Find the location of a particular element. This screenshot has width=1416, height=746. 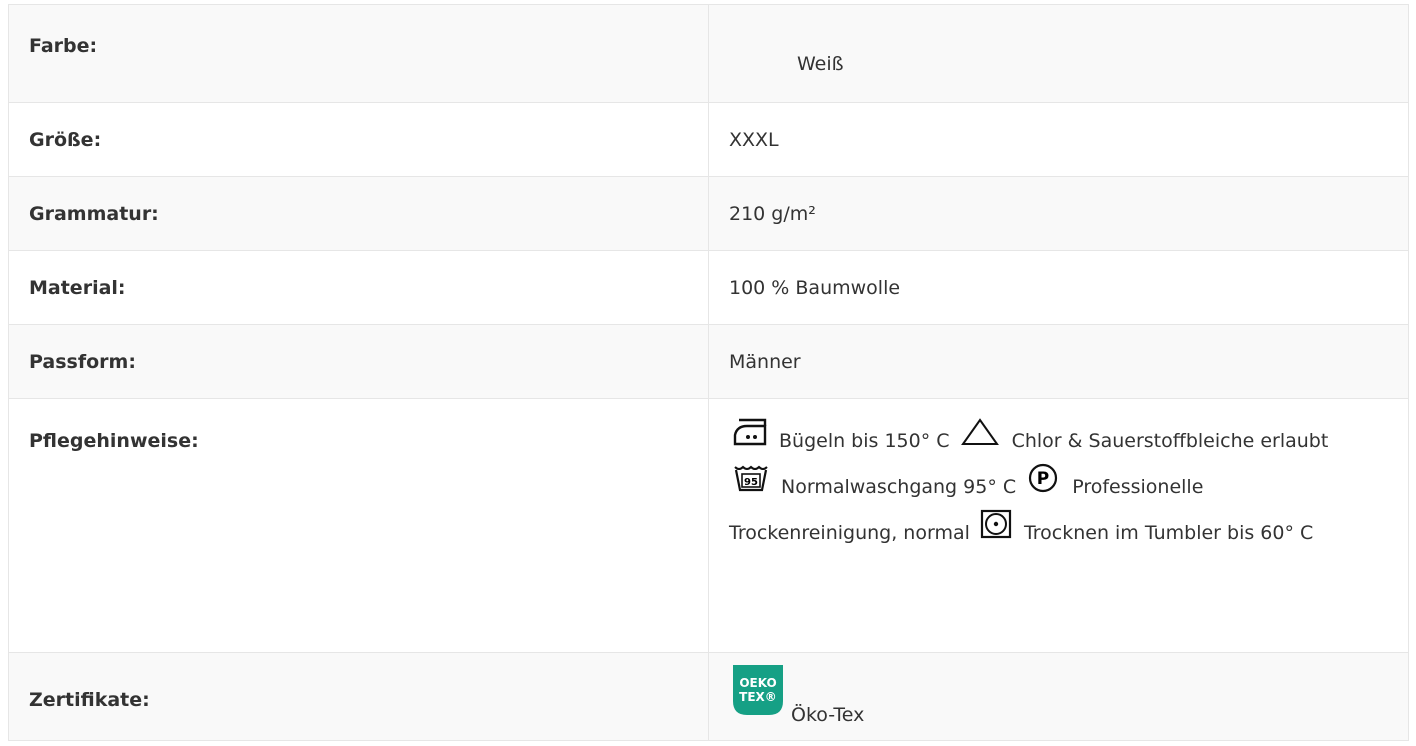

oeko-tex-logo: OEKO TEX® is located at coordinates (758, 690).